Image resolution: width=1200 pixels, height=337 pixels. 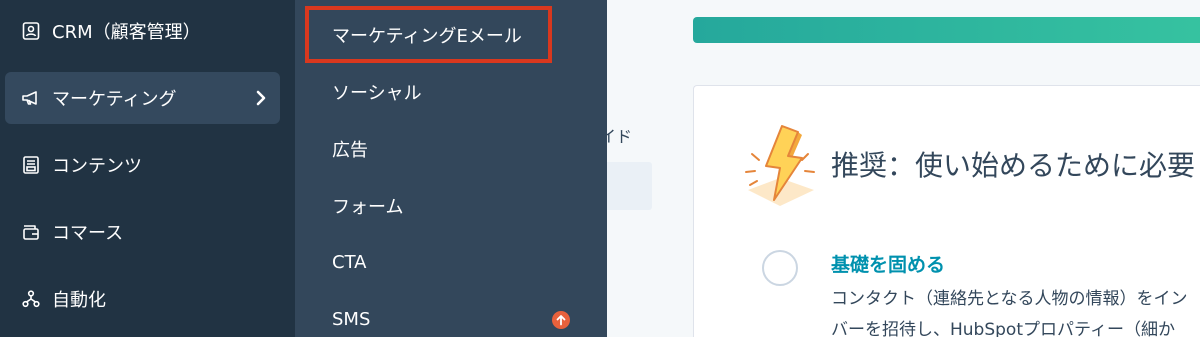 I want to click on task-description-line: バーを招待し、HubSpotプロパティー（細か, so click(x=1003, y=328).